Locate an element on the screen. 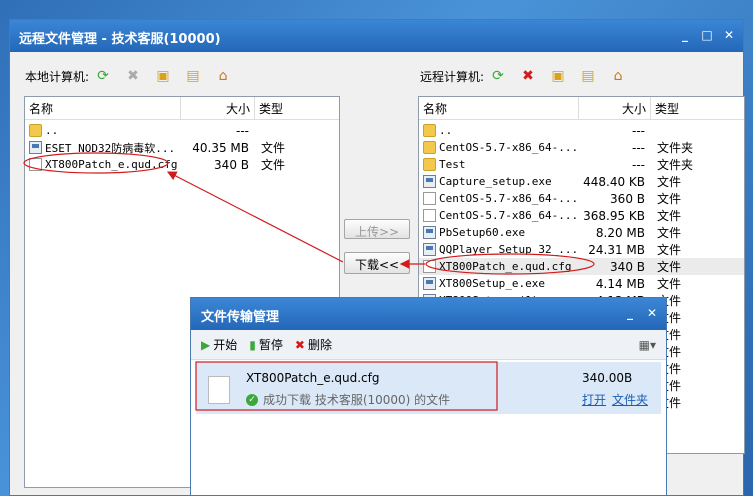 The image size is (753, 496). maximize-button: □ is located at coordinates (707, 35).